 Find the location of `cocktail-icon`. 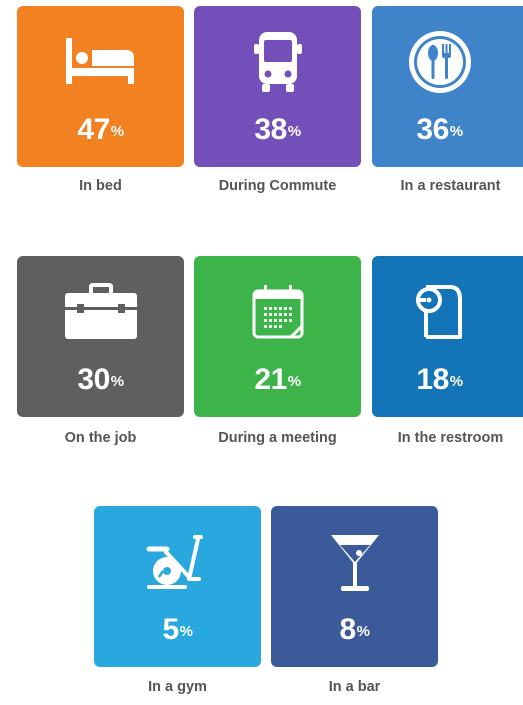

cocktail-icon is located at coordinates (354, 562).